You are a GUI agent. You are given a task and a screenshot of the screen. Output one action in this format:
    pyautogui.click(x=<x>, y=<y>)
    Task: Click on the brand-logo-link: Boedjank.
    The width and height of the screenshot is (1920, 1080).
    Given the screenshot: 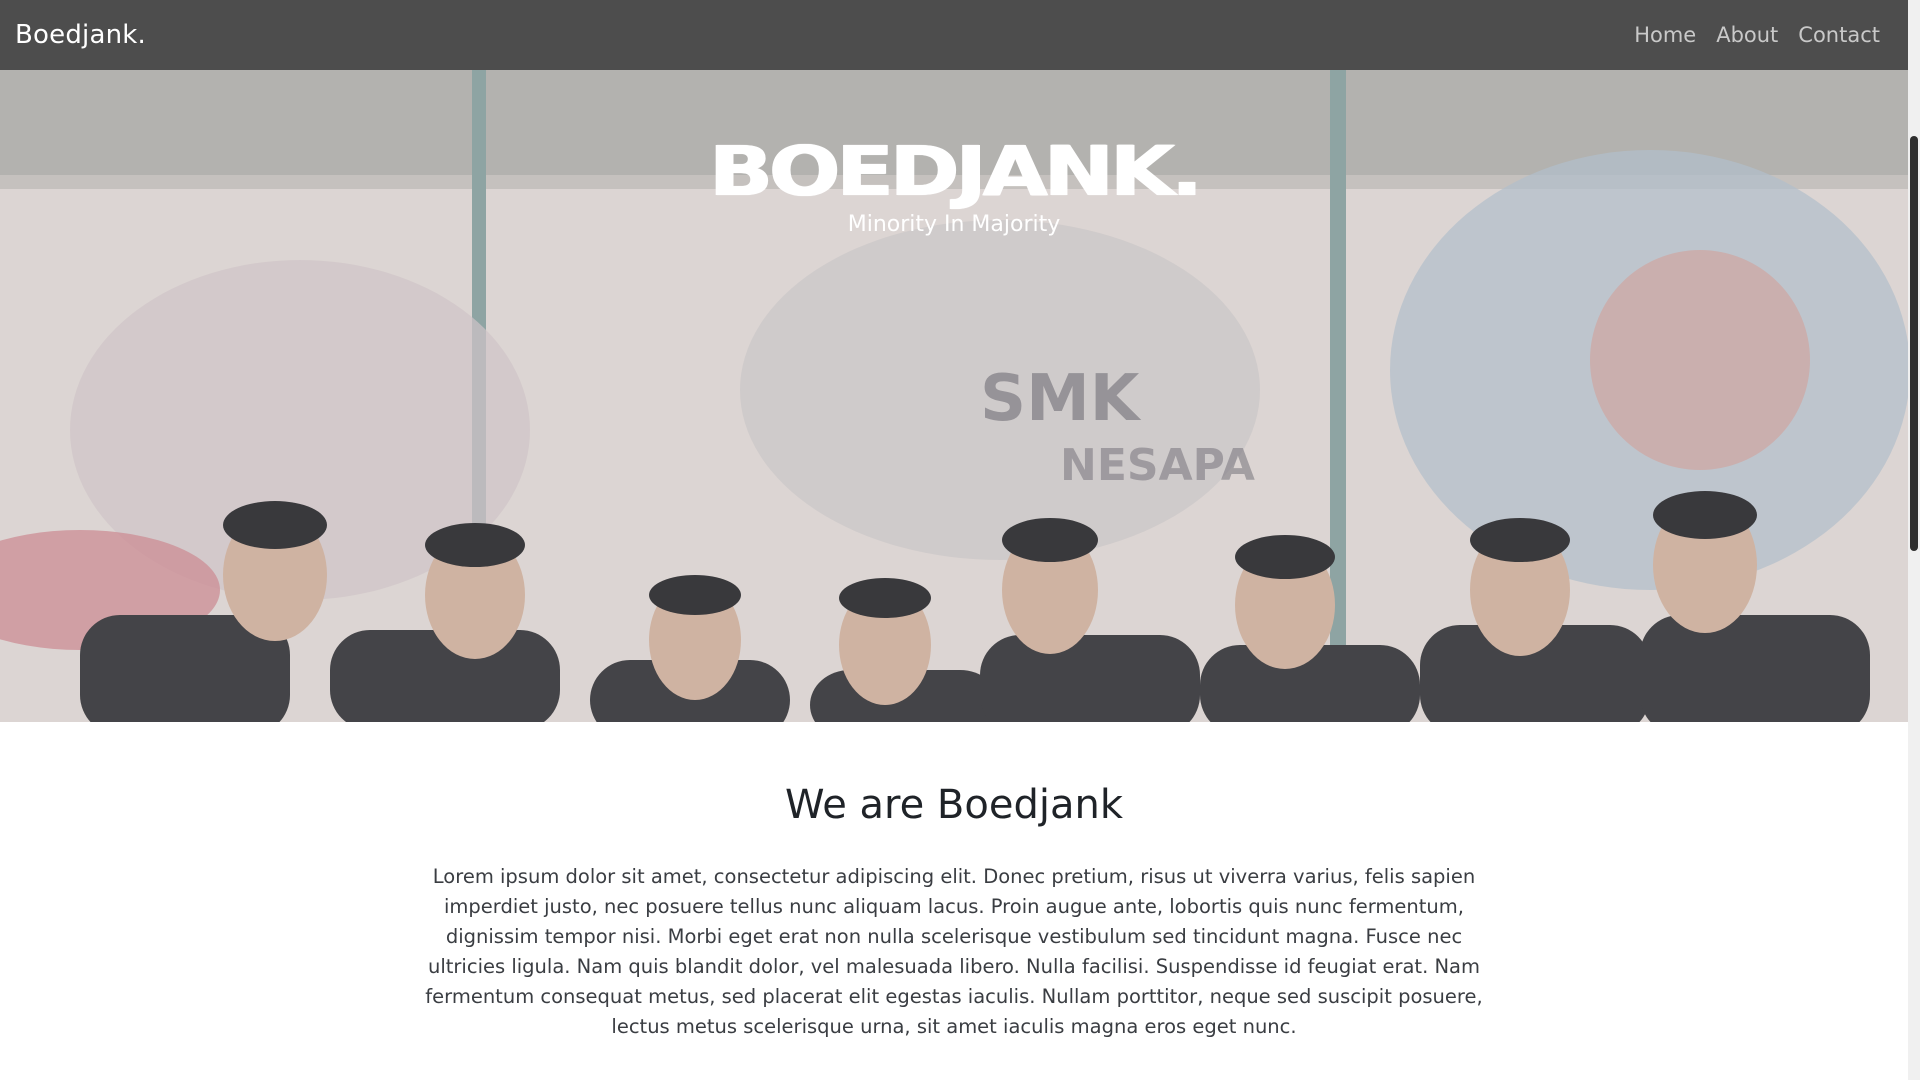 What is the action you would take?
    pyautogui.click(x=80, y=35)
    